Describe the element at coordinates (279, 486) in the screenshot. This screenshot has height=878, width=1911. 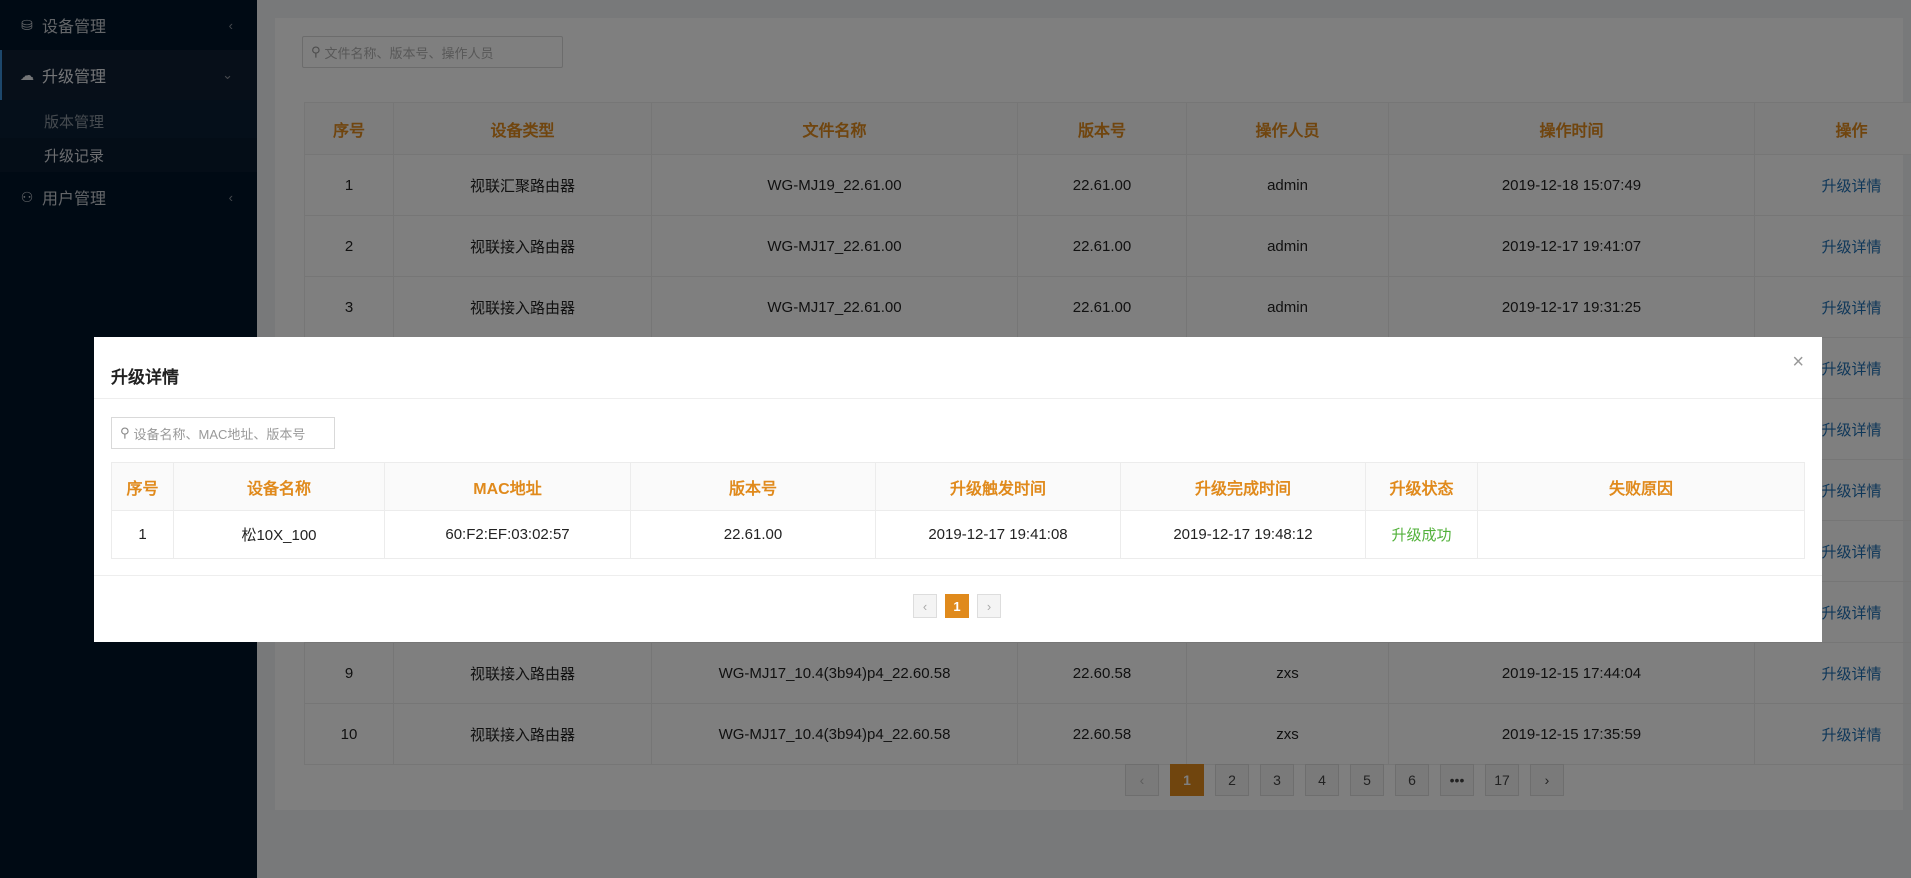
I see `column-header: 设备名称` at that location.